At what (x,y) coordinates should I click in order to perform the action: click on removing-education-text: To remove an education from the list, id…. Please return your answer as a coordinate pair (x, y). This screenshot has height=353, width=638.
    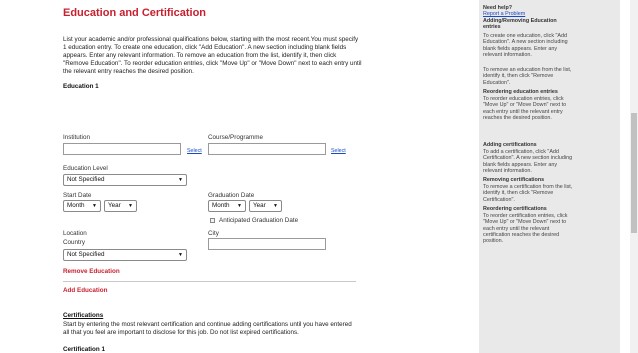
    Looking at the image, I should click on (527, 76).